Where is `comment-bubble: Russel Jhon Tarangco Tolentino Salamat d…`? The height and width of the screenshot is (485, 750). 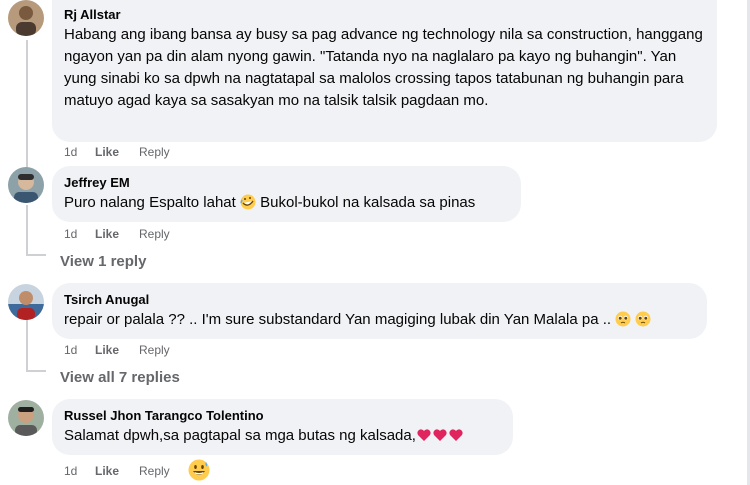 comment-bubble: Russel Jhon Tarangco Tolentino Salamat d… is located at coordinates (282, 427).